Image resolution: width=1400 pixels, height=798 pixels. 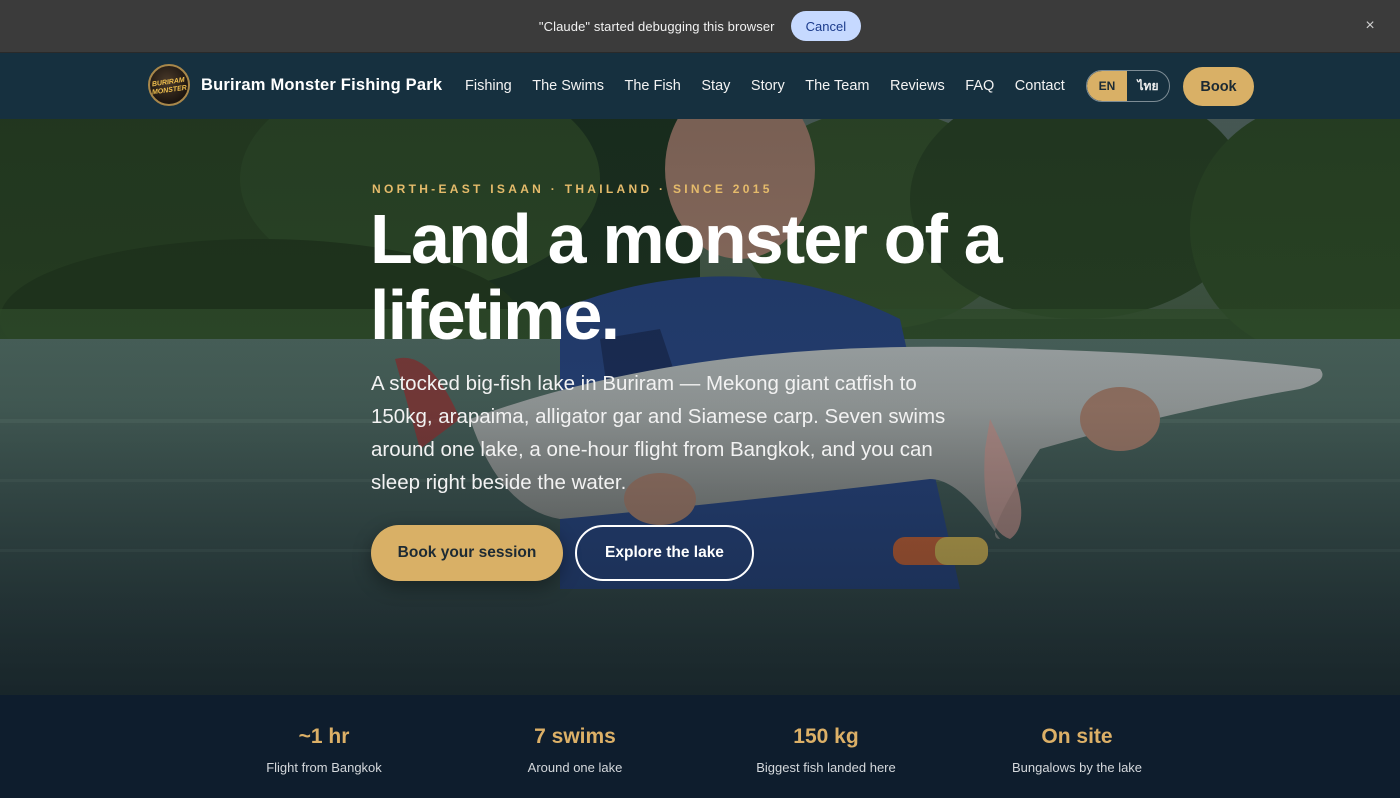 I want to click on stat-label: Biggest fish landed here, so click(x=826, y=767).